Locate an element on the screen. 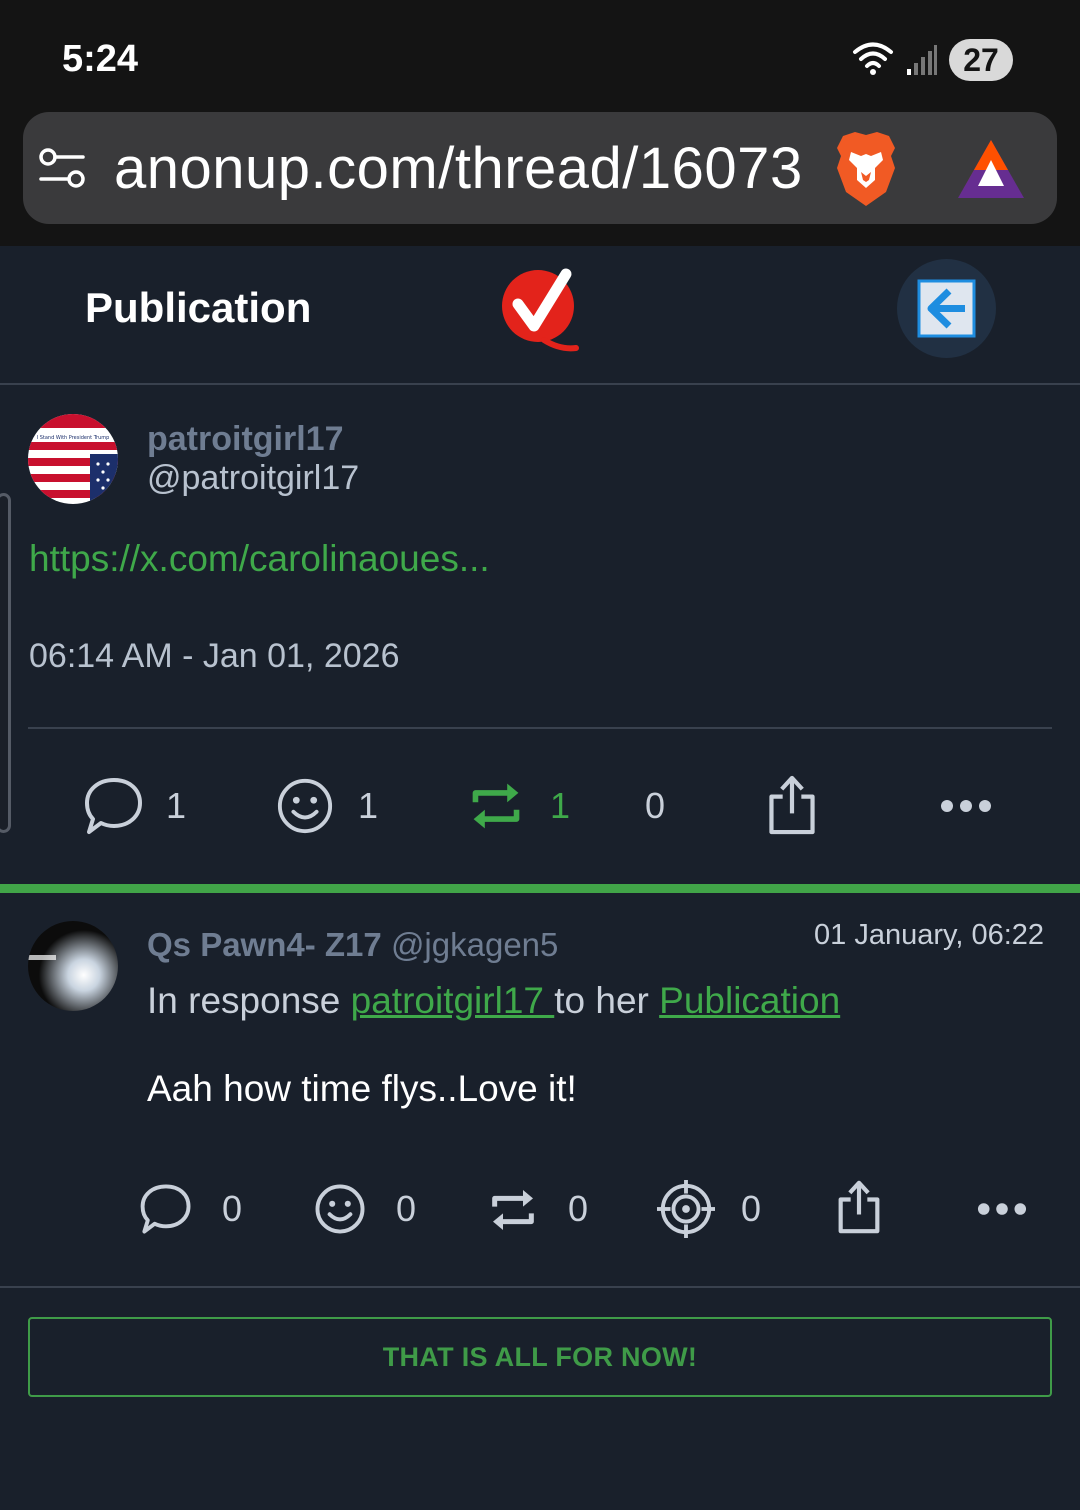  reply-avatar is located at coordinates (73, 966).